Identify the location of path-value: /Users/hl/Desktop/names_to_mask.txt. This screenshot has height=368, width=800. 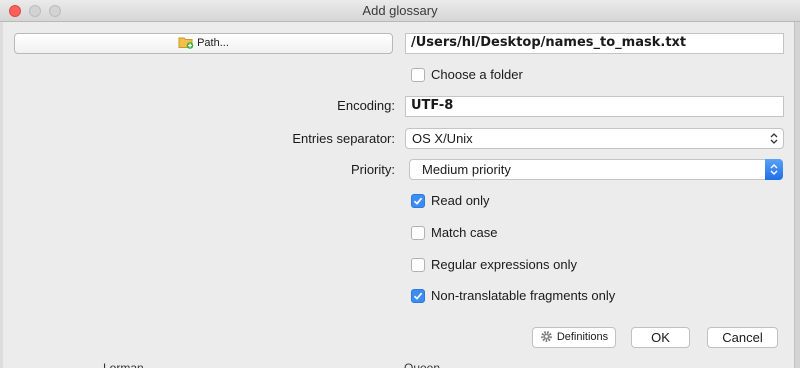
(549, 42).